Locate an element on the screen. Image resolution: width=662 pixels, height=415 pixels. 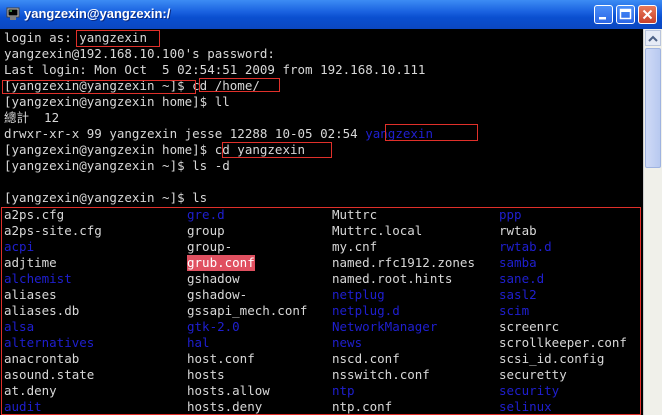
terminal-line: [yangzexin@yangzexin home]$ ll is located at coordinates (117, 101).